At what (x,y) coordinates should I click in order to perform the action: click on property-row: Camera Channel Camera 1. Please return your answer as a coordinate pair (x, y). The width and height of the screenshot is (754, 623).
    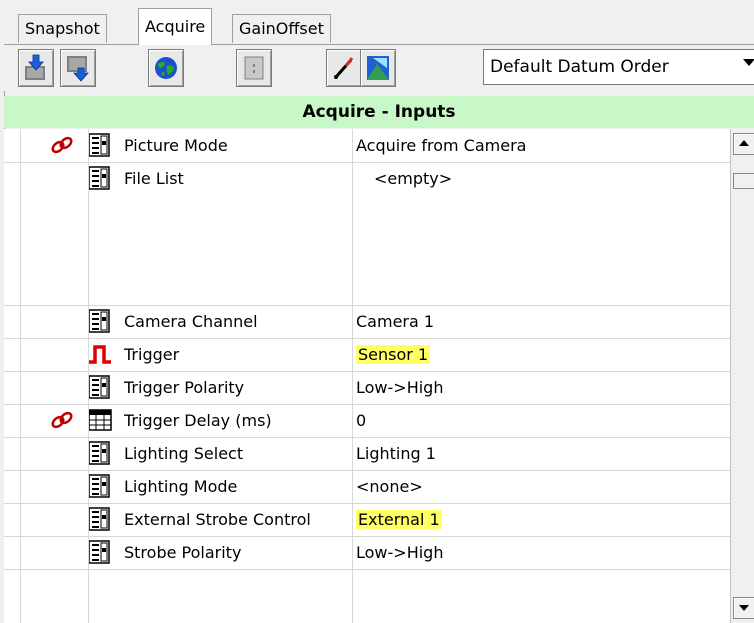
    Looking at the image, I should click on (367, 322).